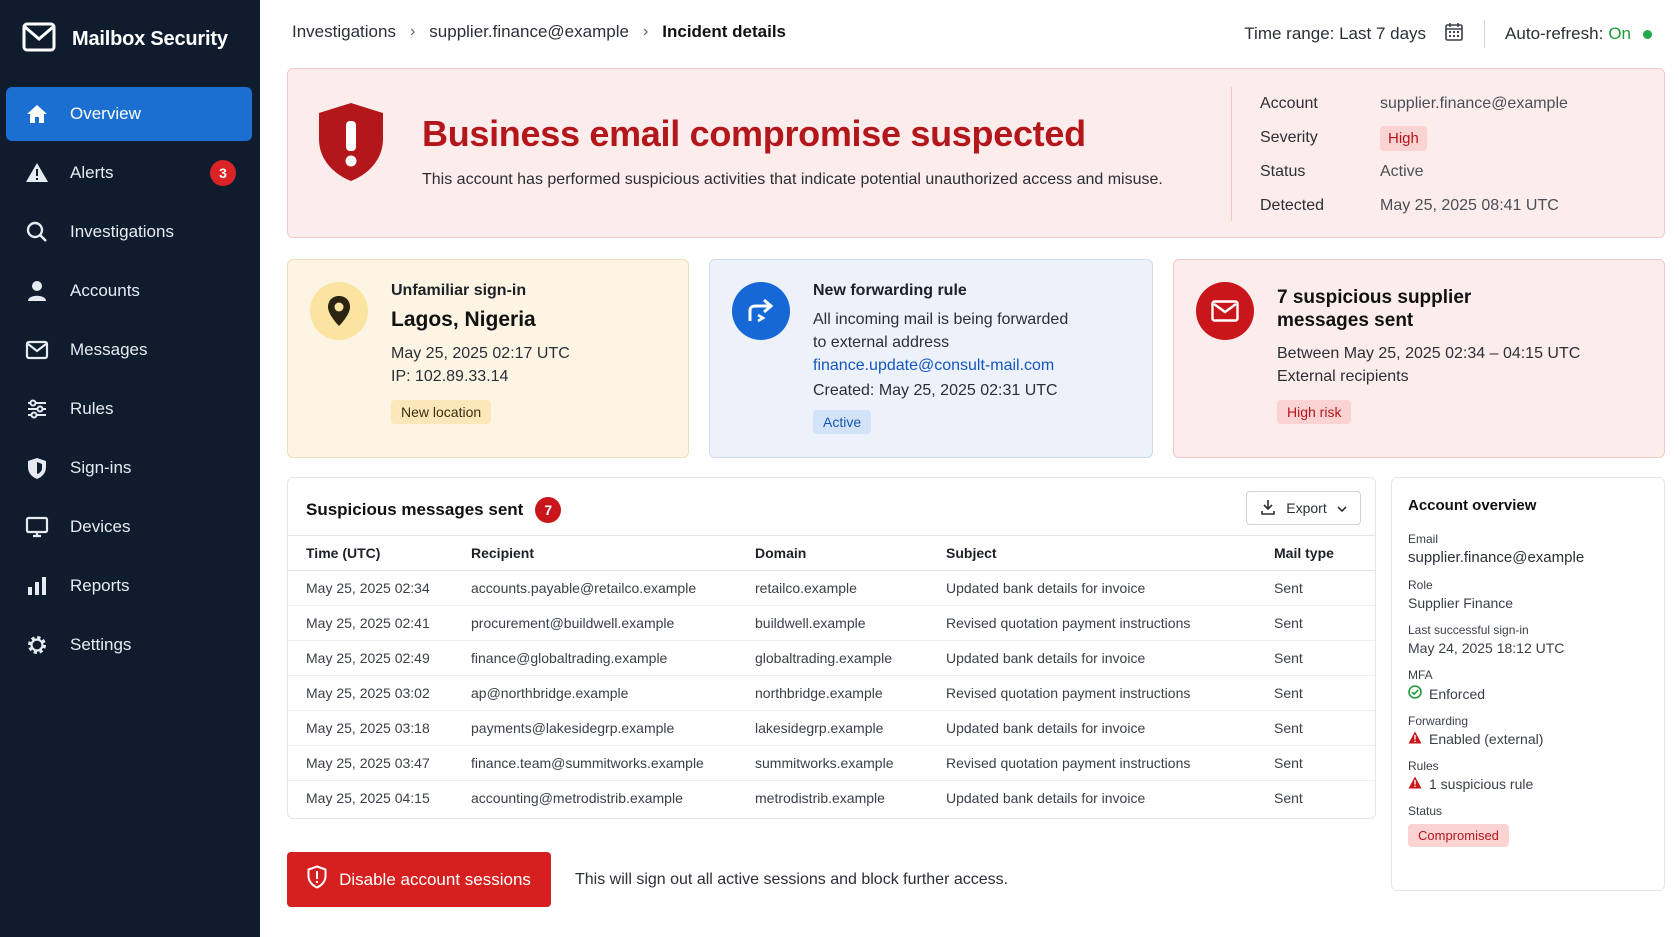  I want to click on breadcrumb-account: supplier.finance@example, so click(529, 32).